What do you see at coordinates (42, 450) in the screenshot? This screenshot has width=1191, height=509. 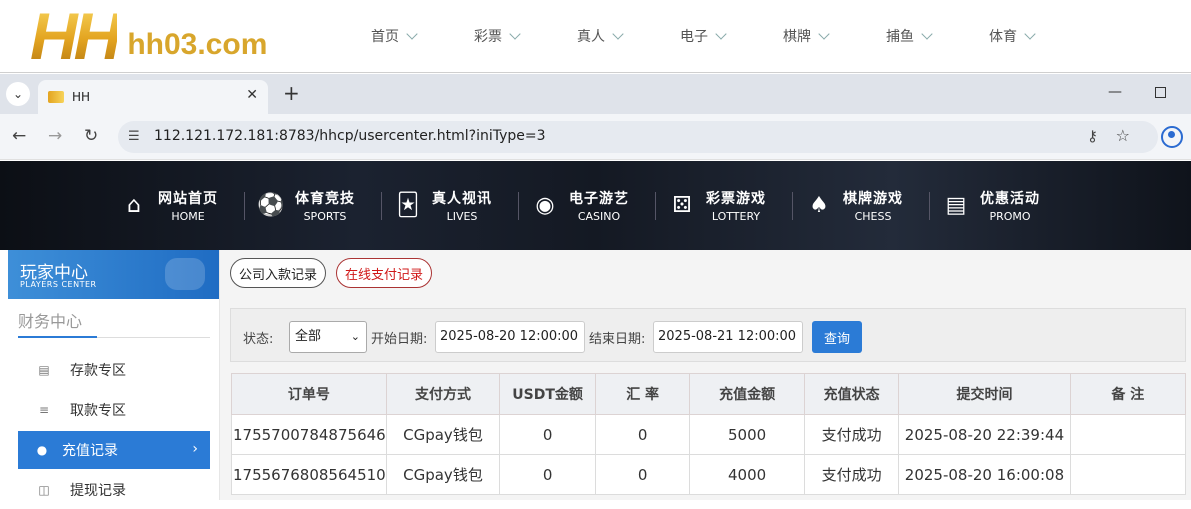 I see `bag-icon: ●` at bounding box center [42, 450].